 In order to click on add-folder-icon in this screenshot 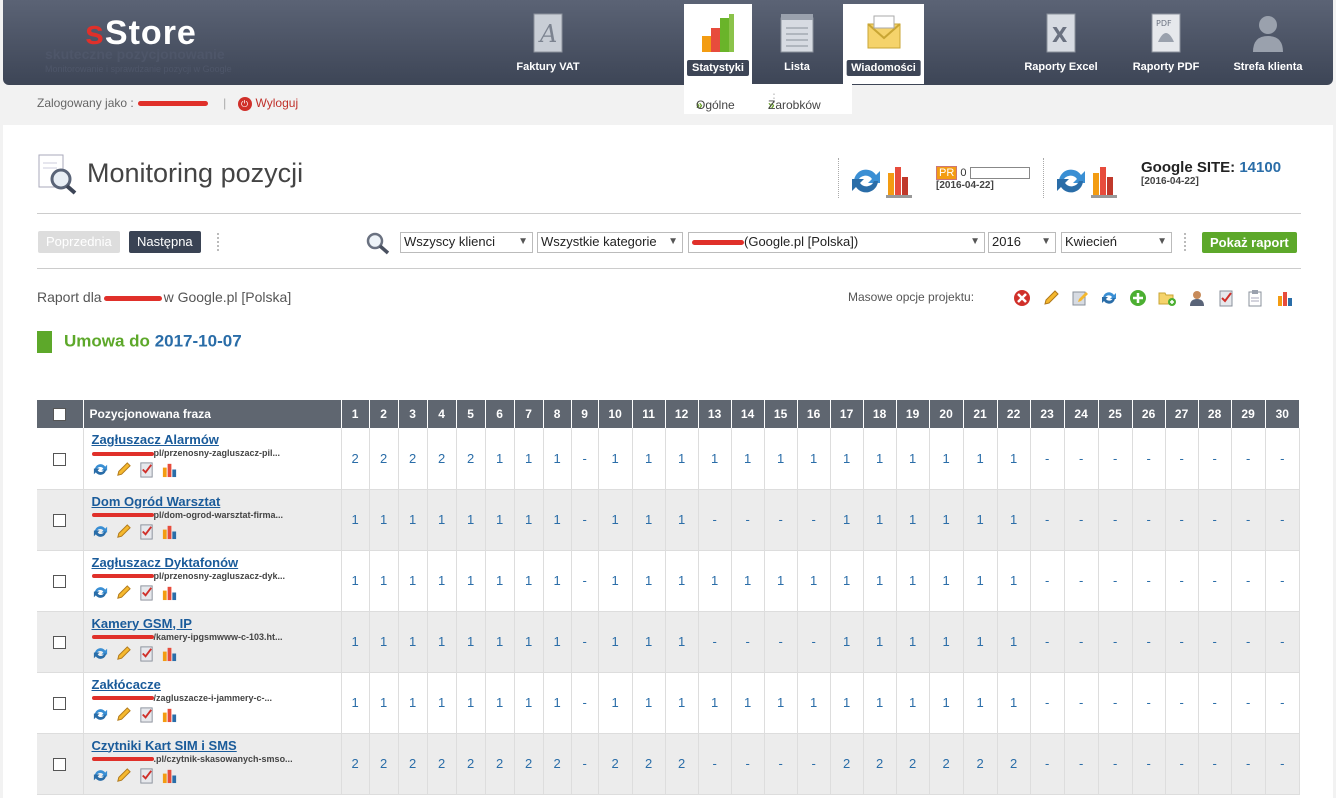, I will do `click(1167, 298)`.